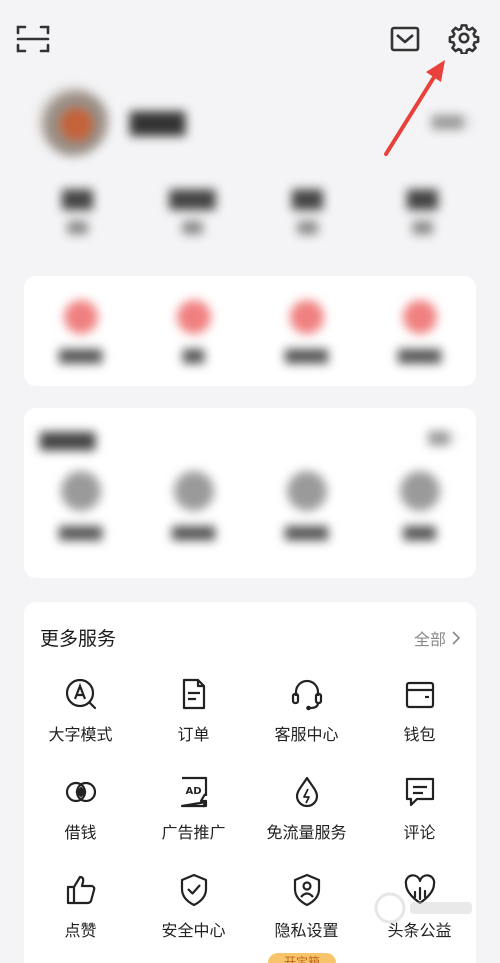  I want to click on stats-row-blurred: ▇▇ ▇▇ ▇▇▇ ▇▇ ▇▇ ▇▇ ▇▇ ▇▇, so click(250, 217).